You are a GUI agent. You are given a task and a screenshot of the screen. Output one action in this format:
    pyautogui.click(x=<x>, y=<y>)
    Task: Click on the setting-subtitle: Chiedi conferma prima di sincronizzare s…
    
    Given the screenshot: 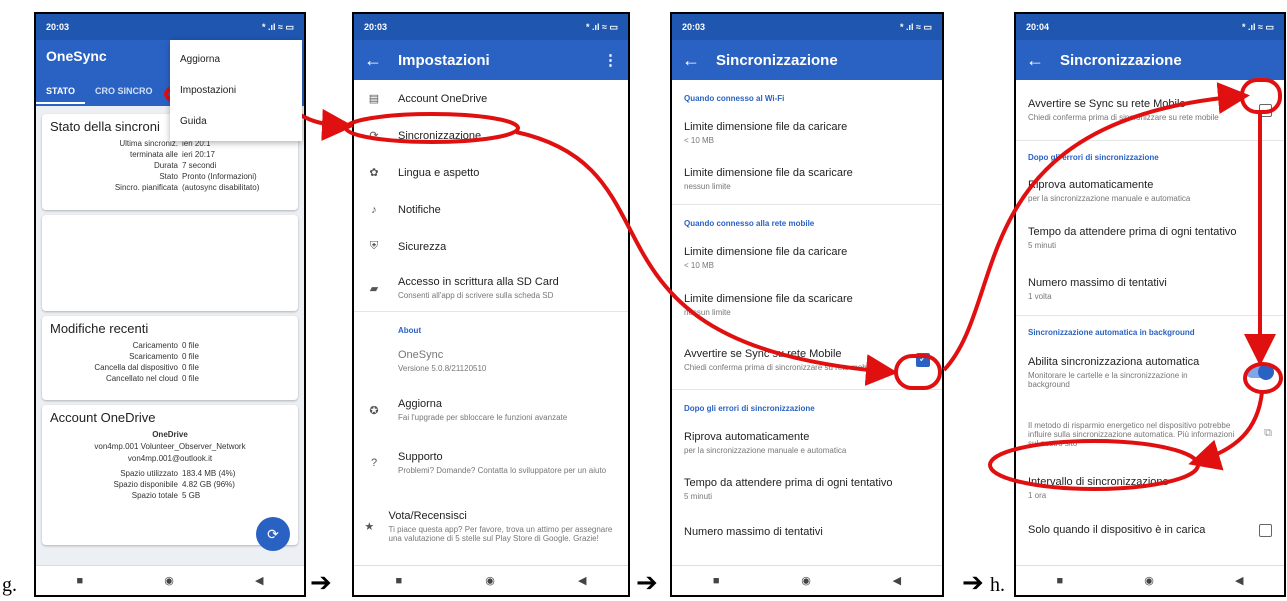 What is the action you would take?
    pyautogui.click(x=1123, y=117)
    